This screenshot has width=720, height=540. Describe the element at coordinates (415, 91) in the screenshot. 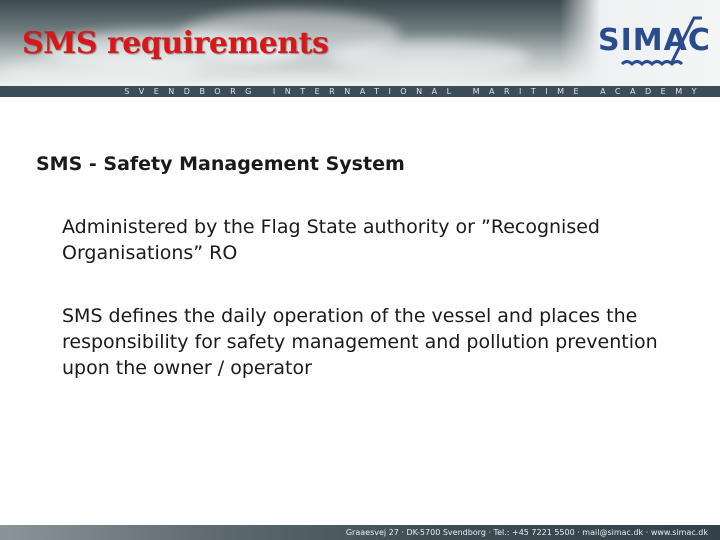

I see `academy-tagline: SVENDBORG INTERNATIONAL MARITIME ACADEMY` at that location.